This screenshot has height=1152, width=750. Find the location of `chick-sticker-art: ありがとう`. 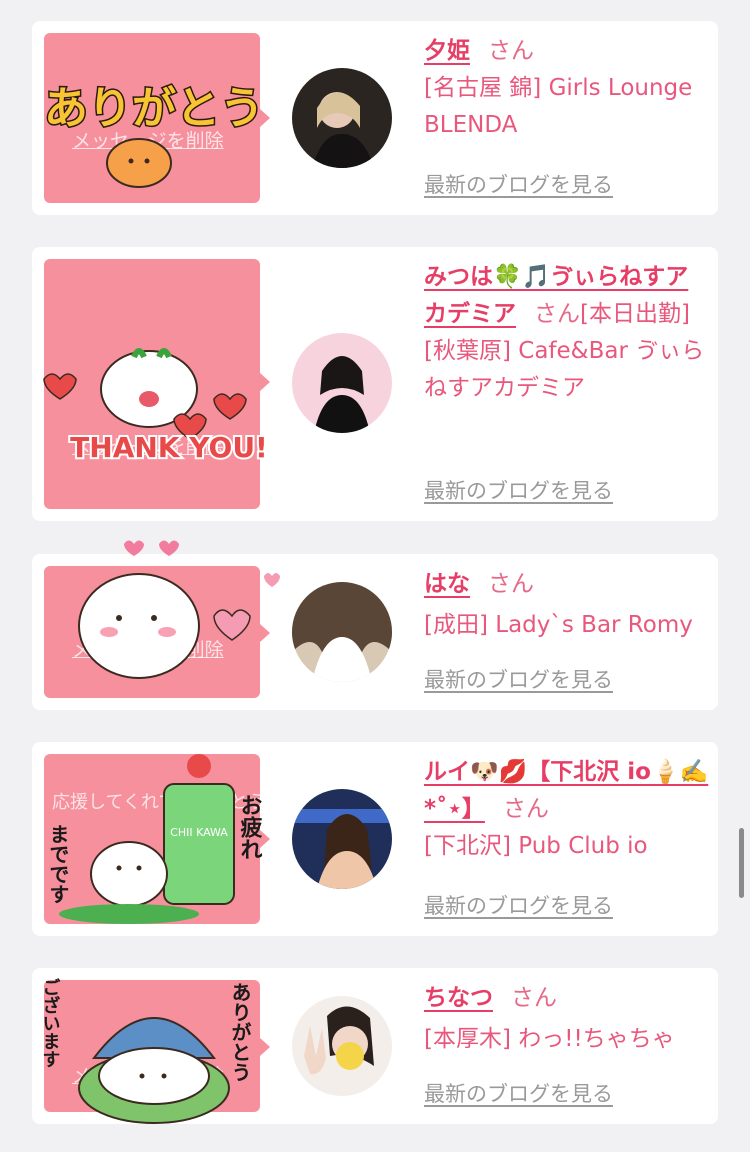

chick-sticker-art: ありがとう is located at coordinates (154, 135).